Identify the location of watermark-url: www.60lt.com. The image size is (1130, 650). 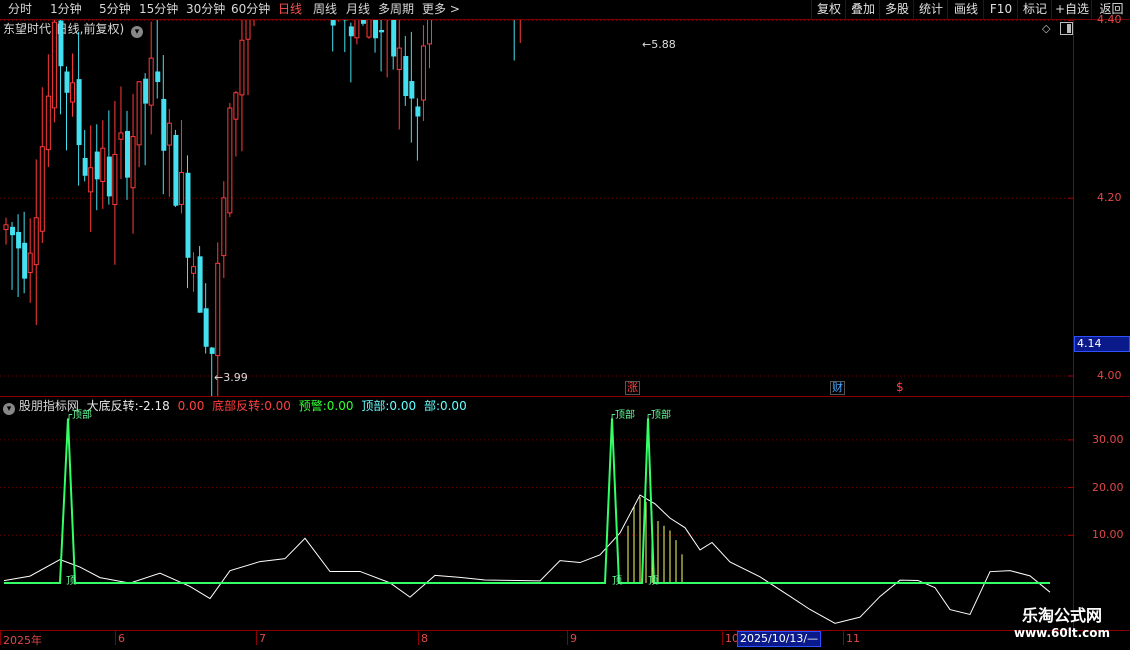
(1062, 633).